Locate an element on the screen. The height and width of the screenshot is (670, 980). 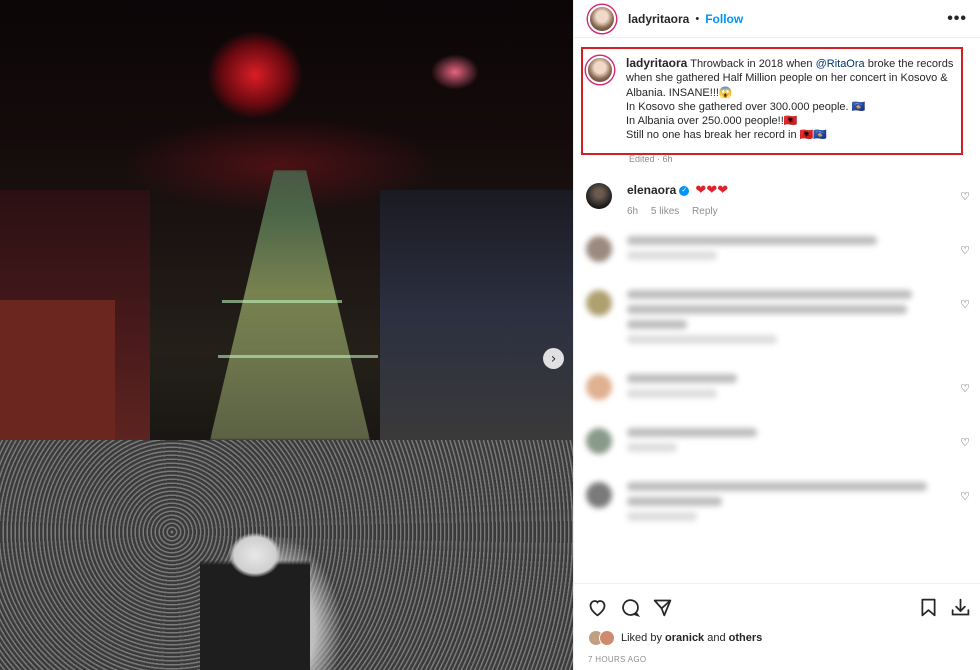
caption-line-albania: In Albania over 250.000 people!!🇦🇱 is located at coordinates (712, 121).